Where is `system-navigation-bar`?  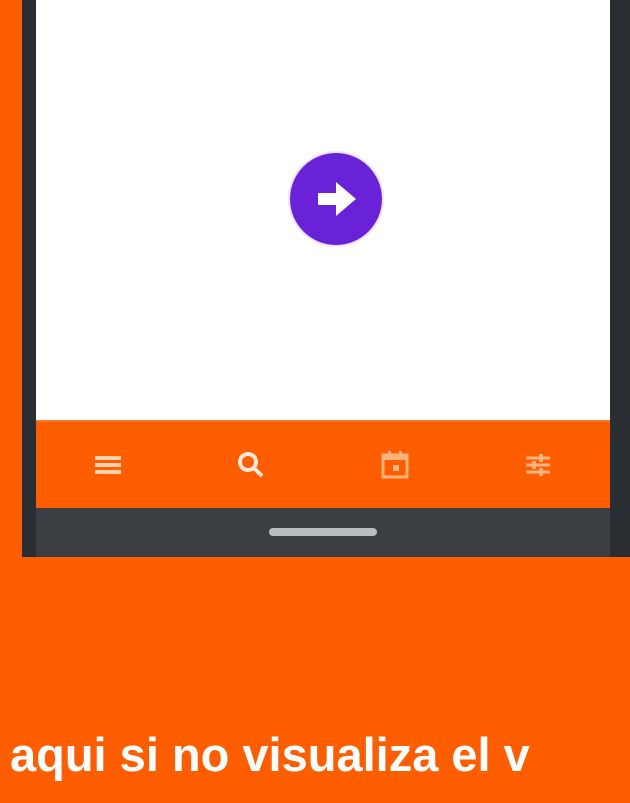 system-navigation-bar is located at coordinates (323, 532).